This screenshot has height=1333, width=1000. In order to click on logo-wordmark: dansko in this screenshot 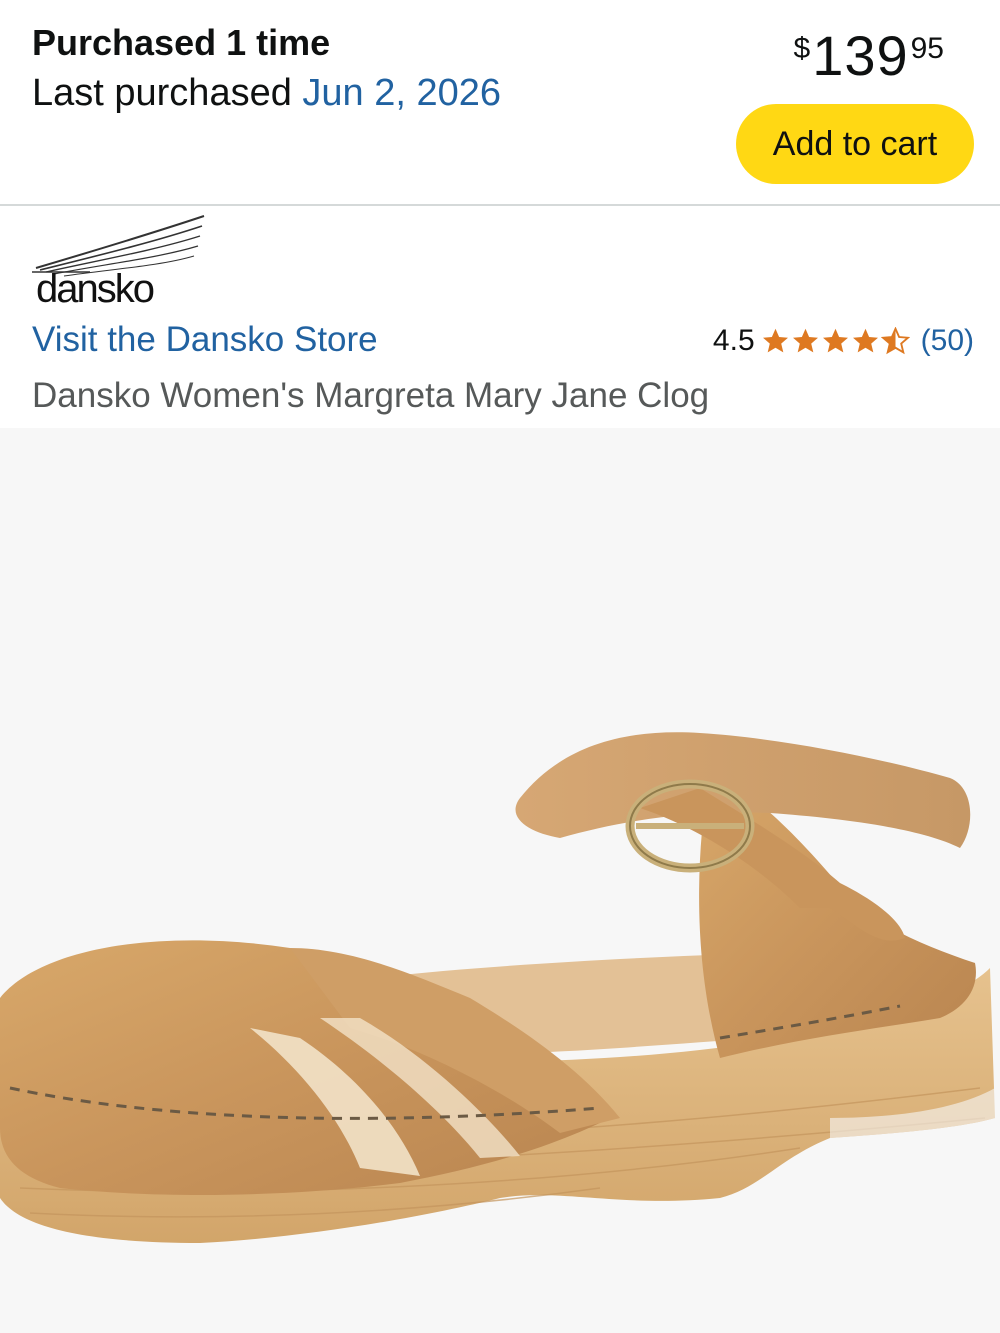, I will do `click(95, 287)`.